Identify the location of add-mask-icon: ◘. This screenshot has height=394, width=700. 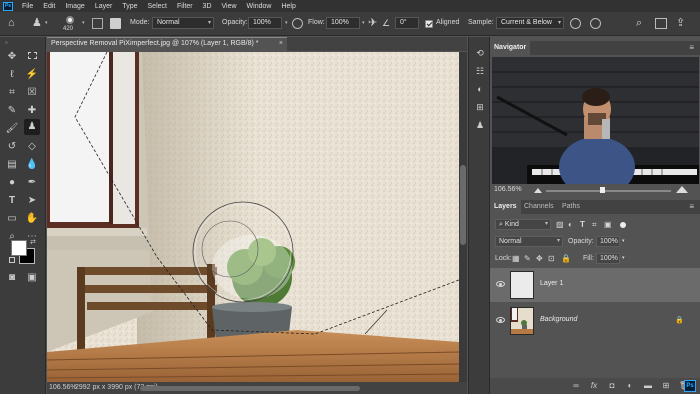
(612, 386).